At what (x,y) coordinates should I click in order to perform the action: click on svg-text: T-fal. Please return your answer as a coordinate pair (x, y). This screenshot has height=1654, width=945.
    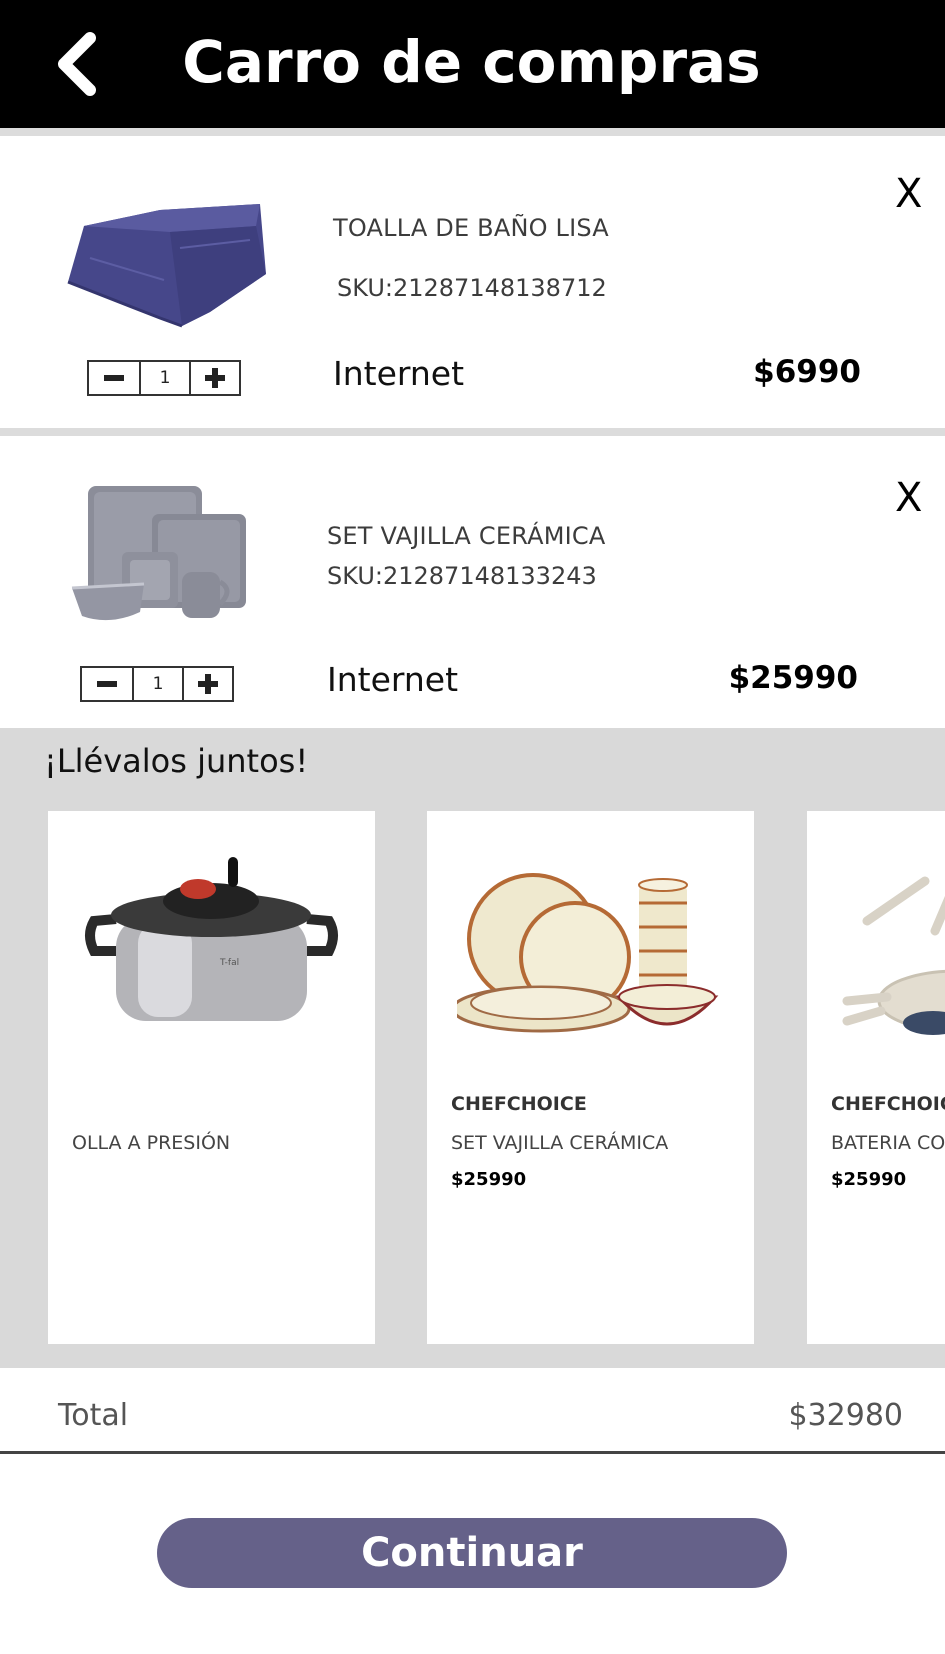
    Looking at the image, I should click on (229, 963).